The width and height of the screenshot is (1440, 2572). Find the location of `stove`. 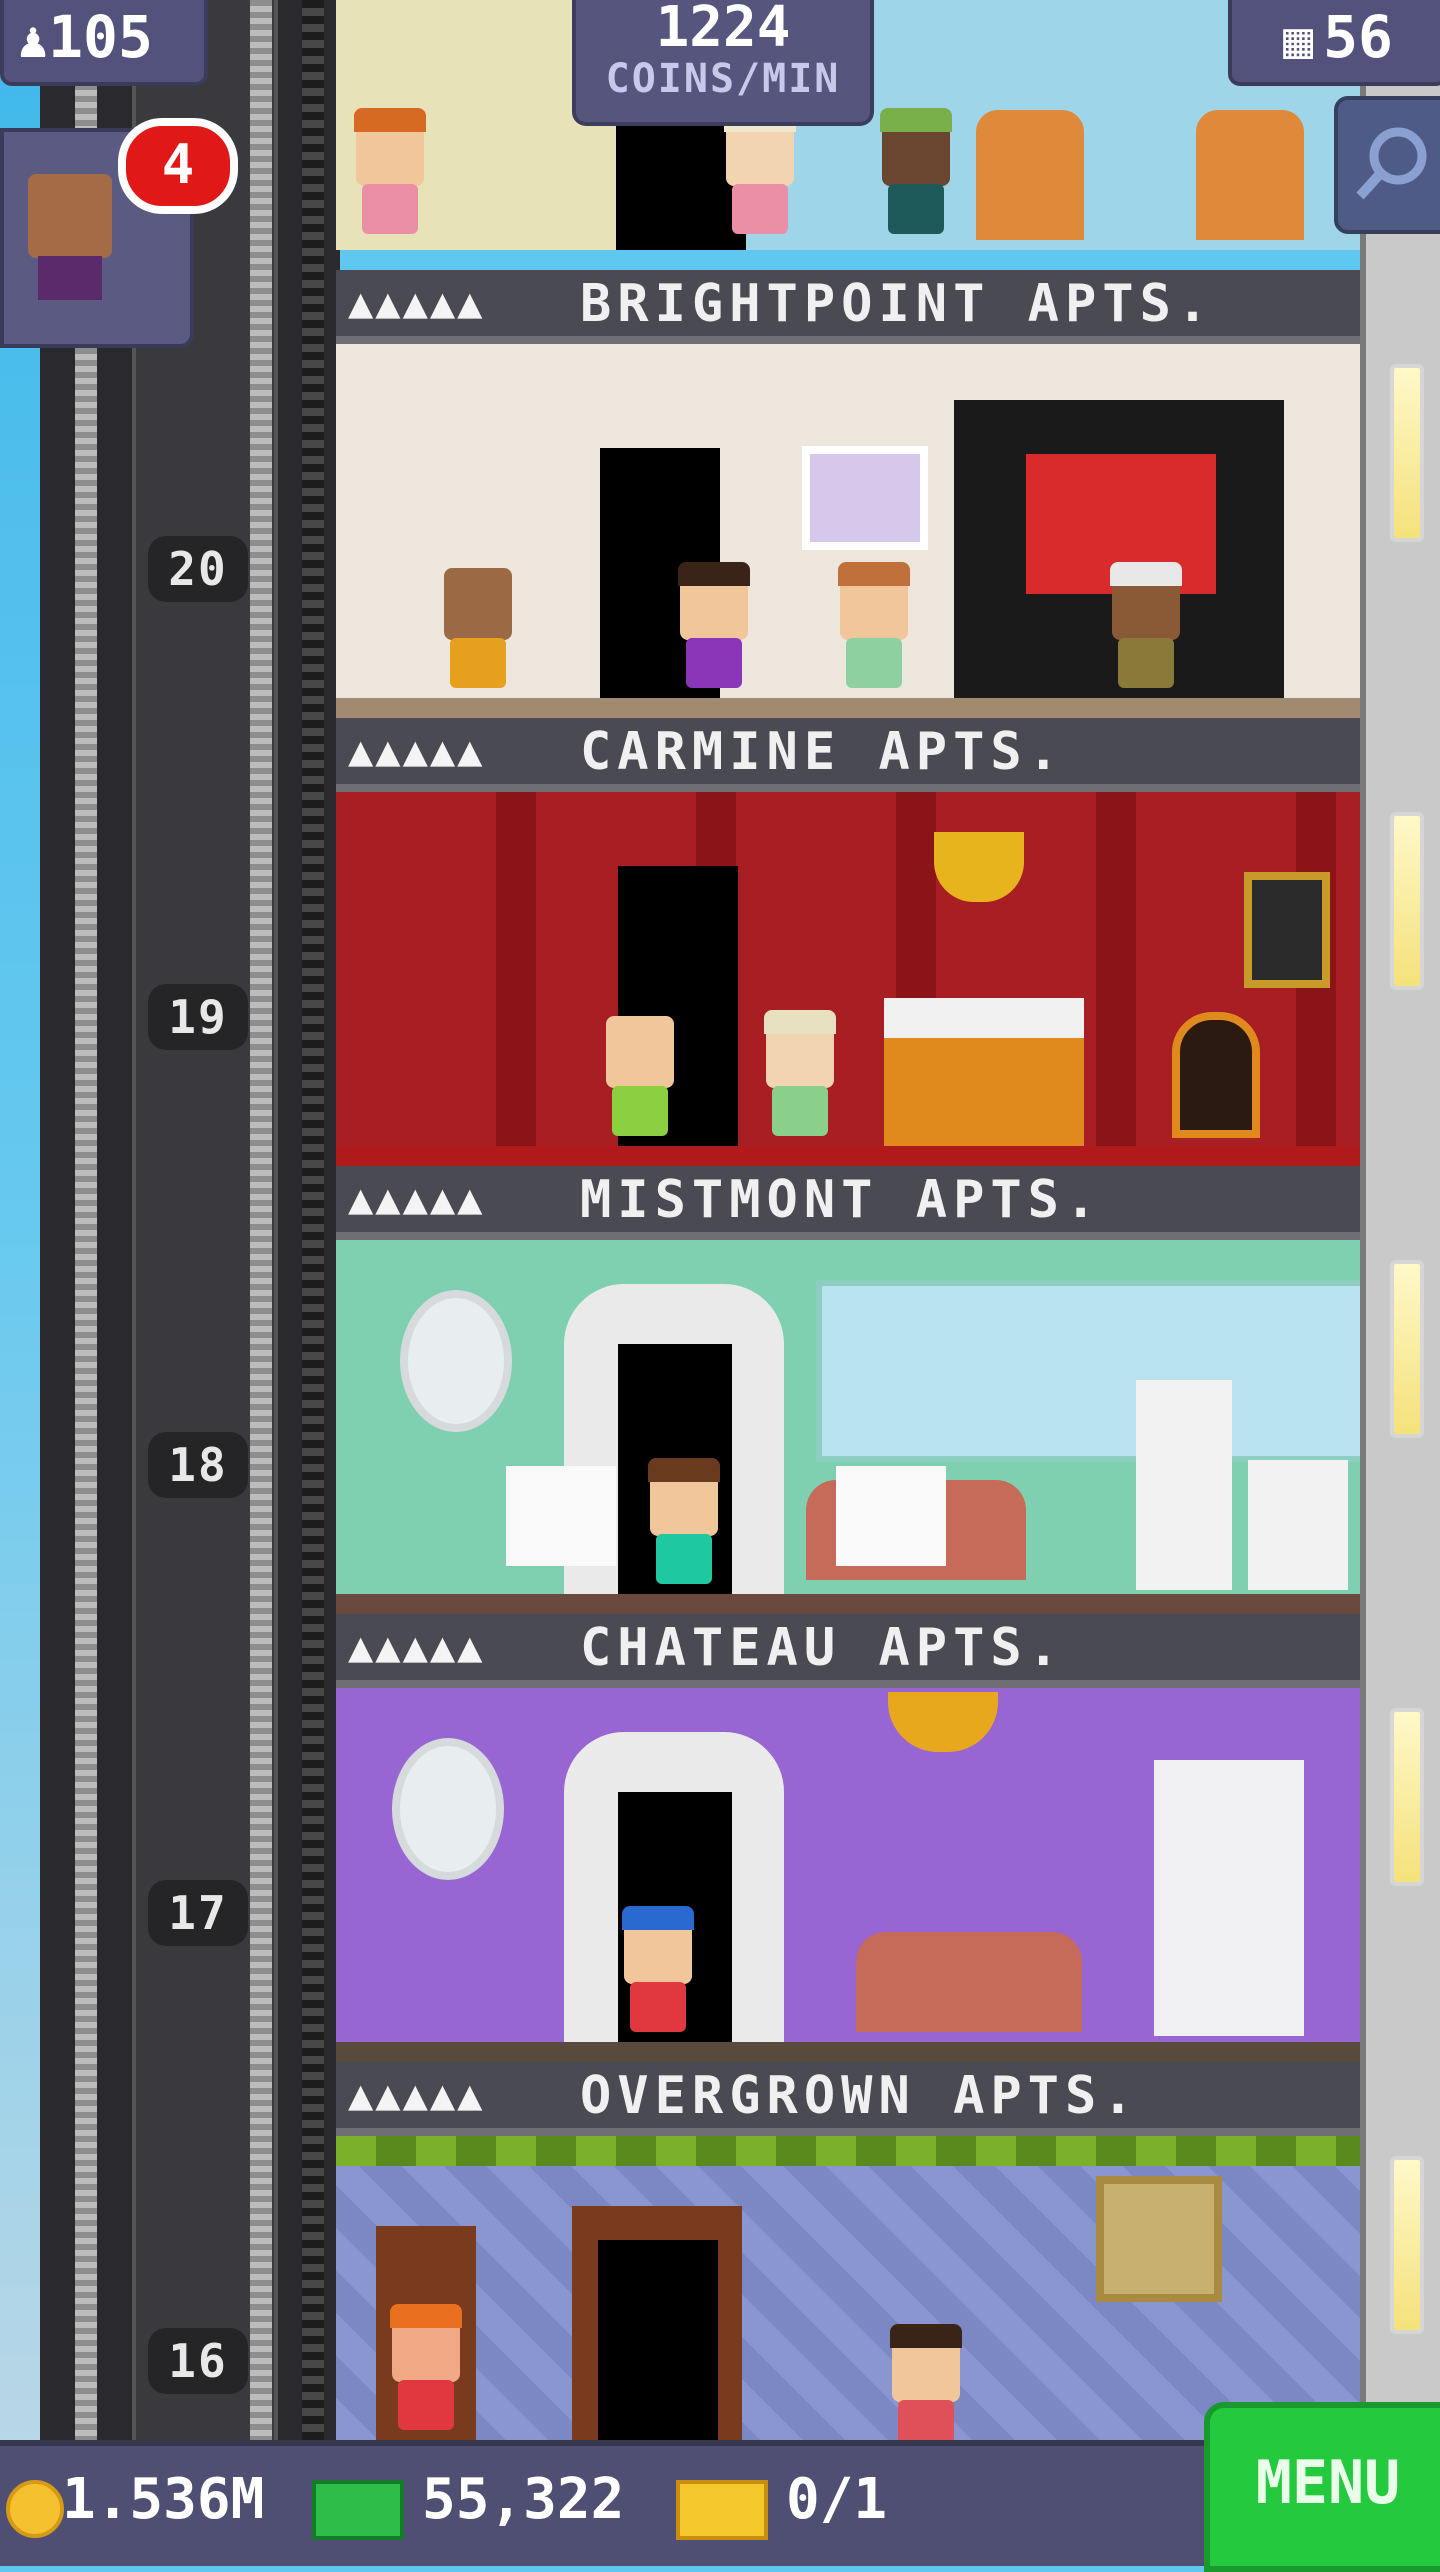

stove is located at coordinates (1298, 1525).